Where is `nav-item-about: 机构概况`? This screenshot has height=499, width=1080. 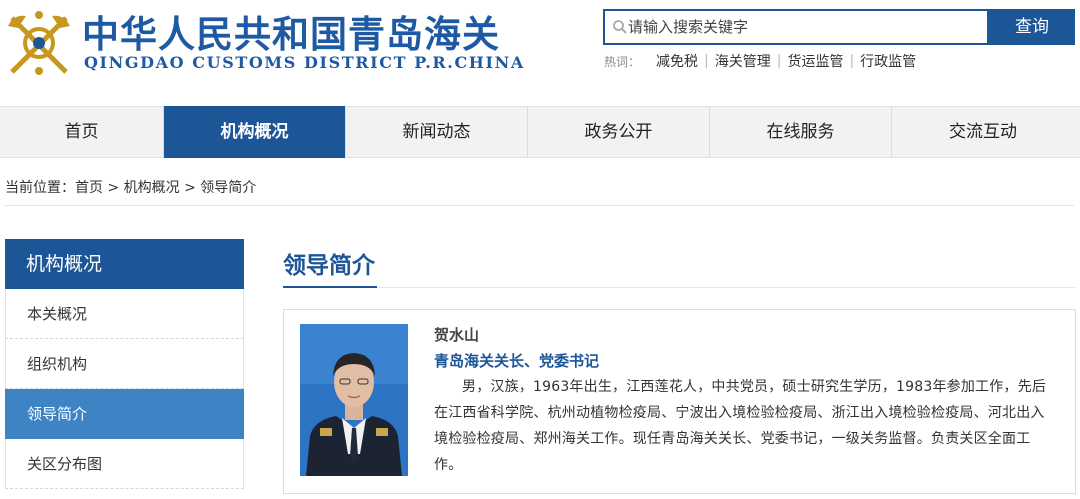
nav-item-about: 机构概况 is located at coordinates (254, 132).